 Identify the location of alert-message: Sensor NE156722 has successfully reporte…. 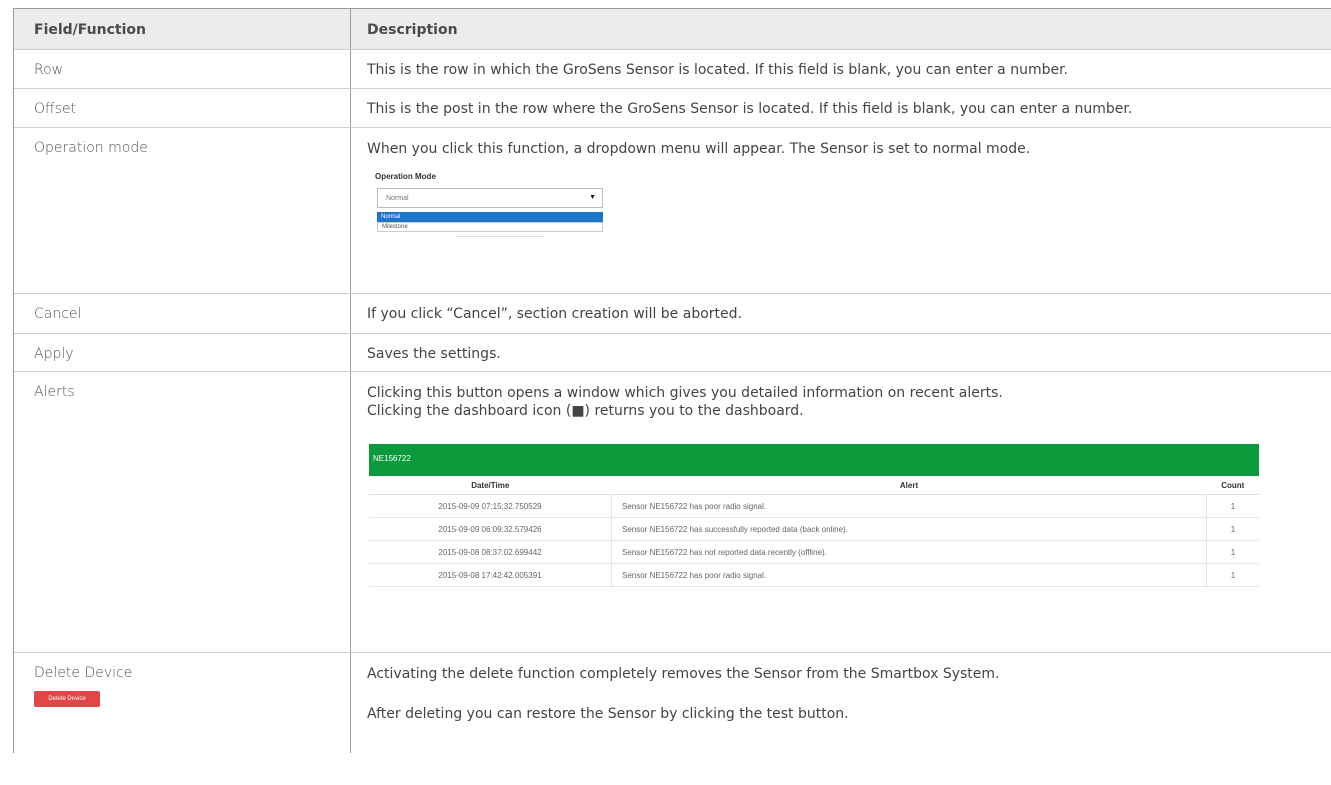
(909, 529).